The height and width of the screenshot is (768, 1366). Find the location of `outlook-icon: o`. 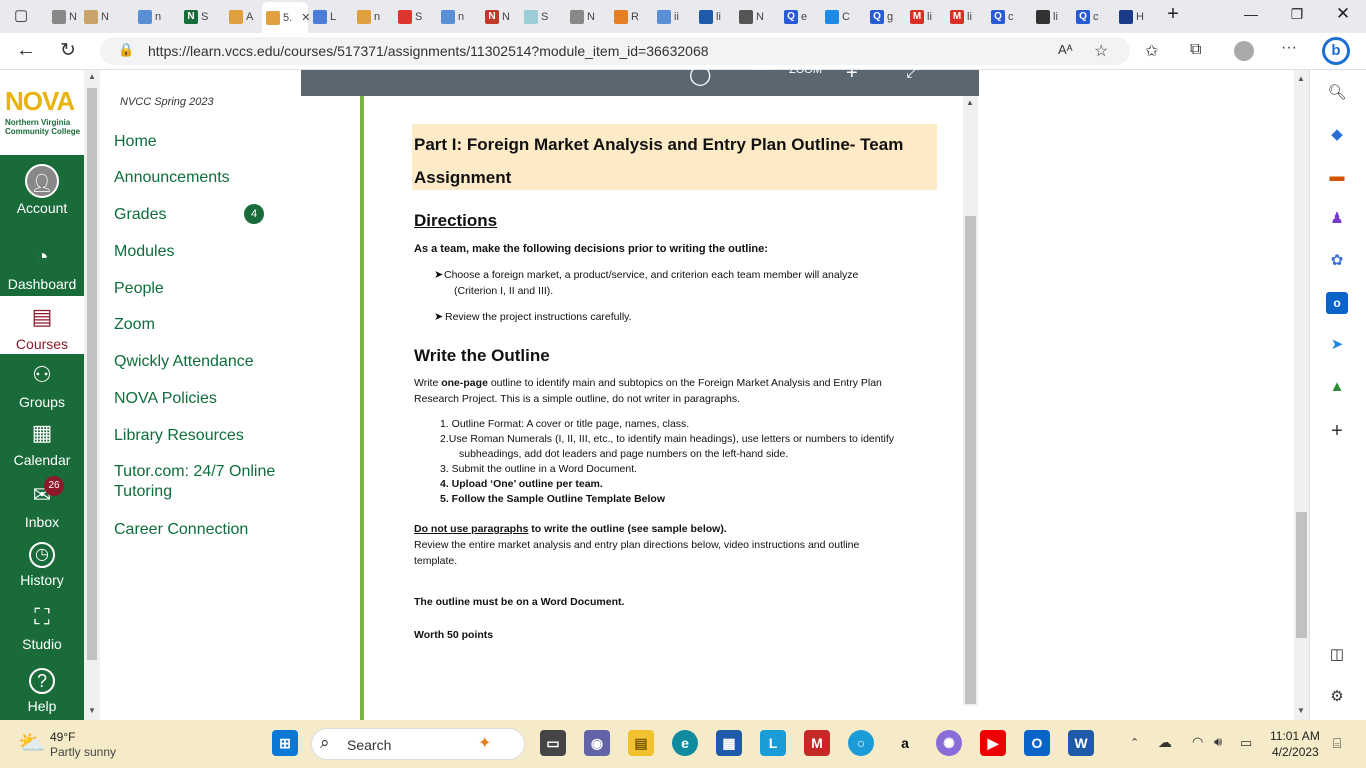

outlook-icon: o is located at coordinates (1337, 303).